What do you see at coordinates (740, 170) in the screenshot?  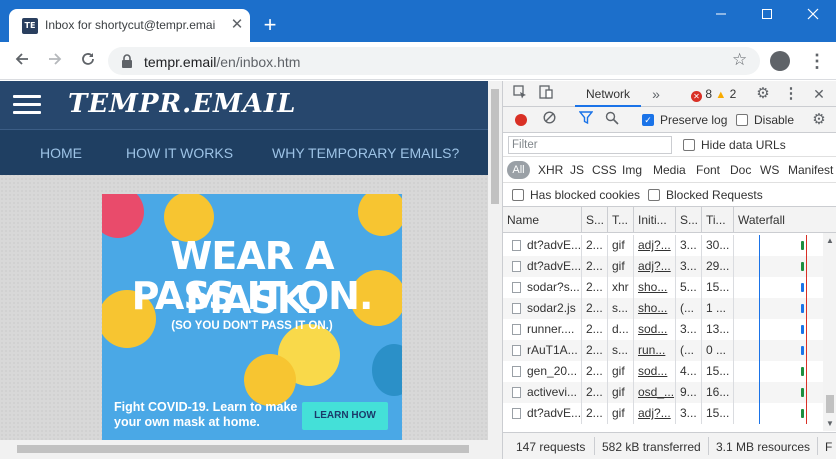 I see `type-filter-doc: Doc` at bounding box center [740, 170].